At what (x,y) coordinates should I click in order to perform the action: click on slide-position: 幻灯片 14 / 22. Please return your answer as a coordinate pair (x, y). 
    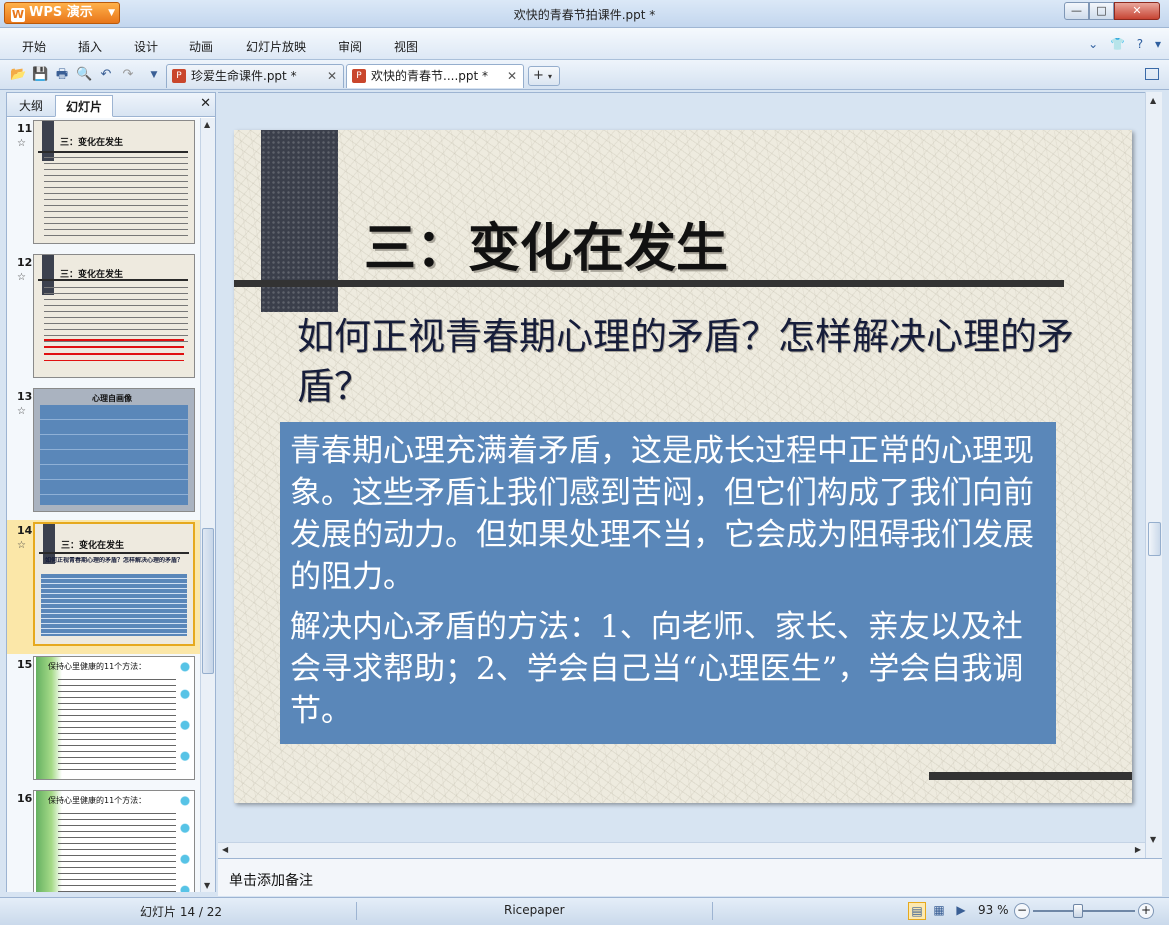
    Looking at the image, I should click on (181, 912).